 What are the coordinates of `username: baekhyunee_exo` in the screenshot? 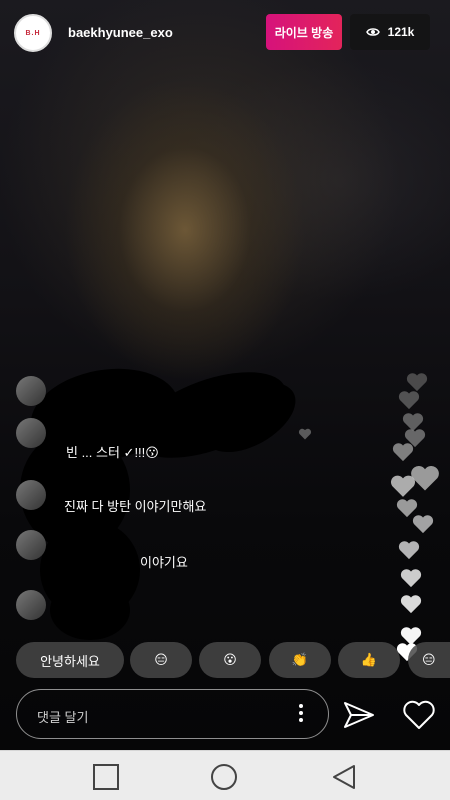 It's located at (120, 32).